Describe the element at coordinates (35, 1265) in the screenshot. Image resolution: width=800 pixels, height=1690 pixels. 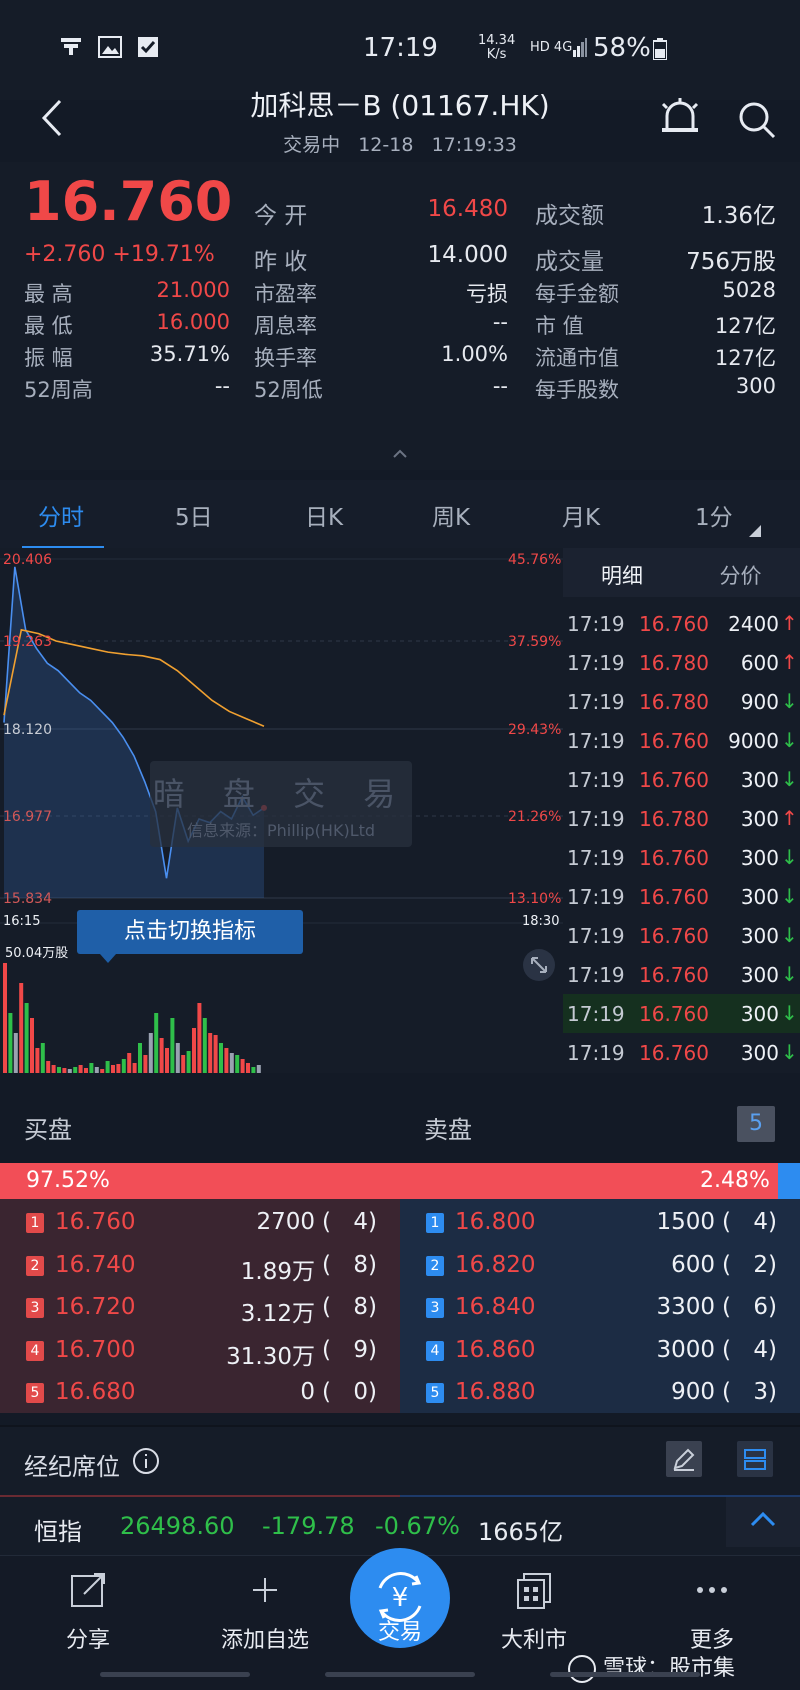
I see `bids-level-badge: 2` at that location.